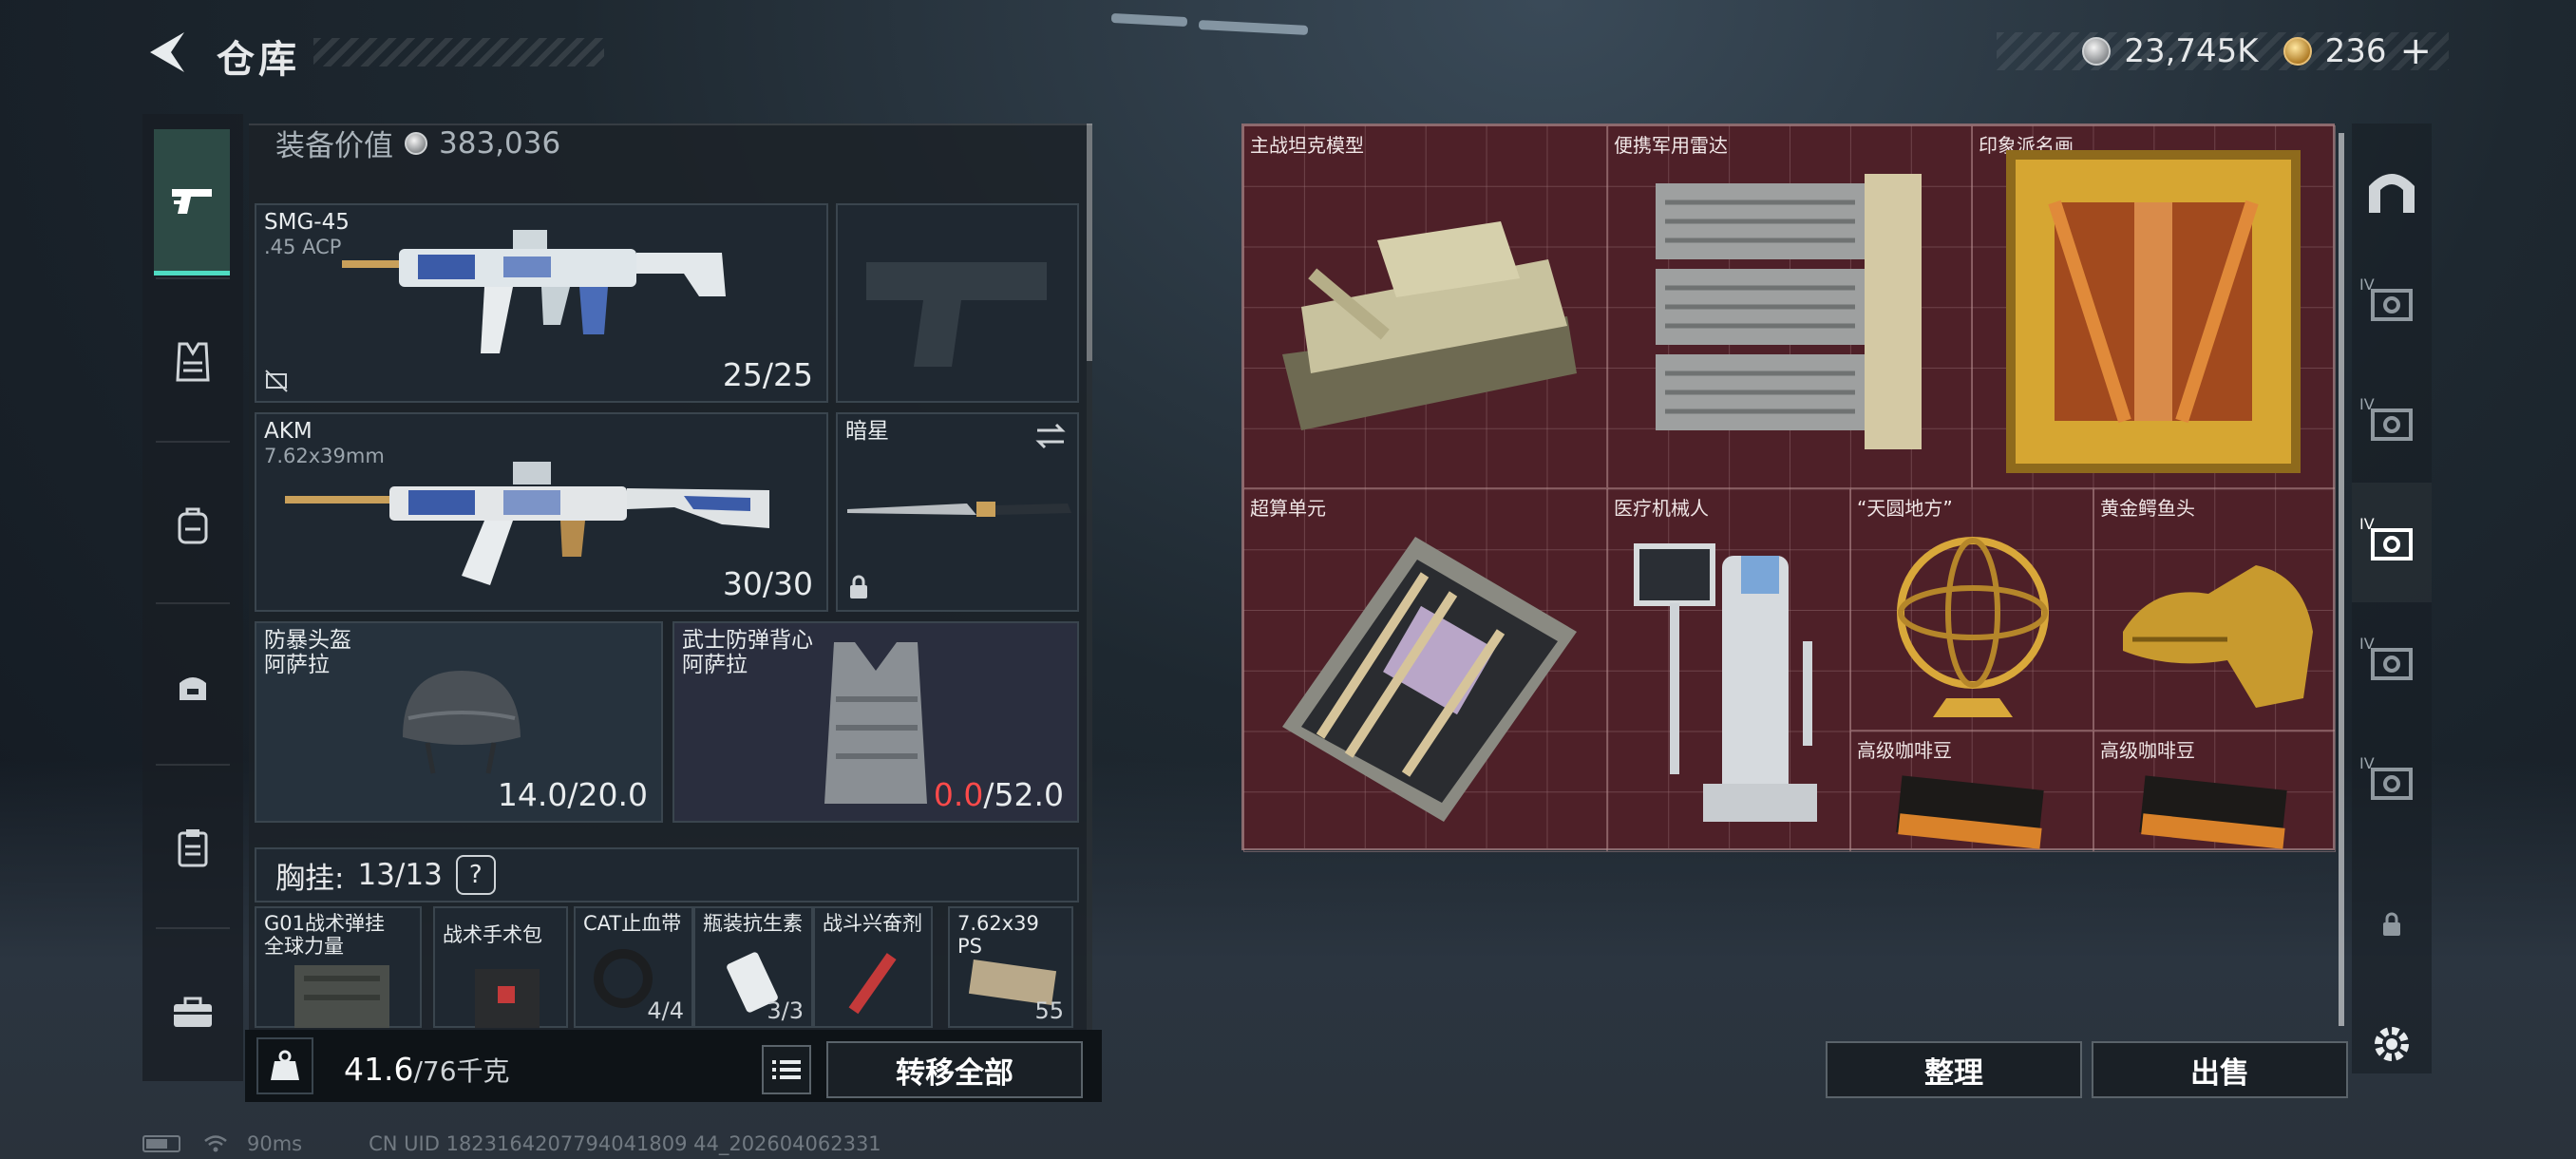  I want to click on nav-toolbox, so click(192, 1011).